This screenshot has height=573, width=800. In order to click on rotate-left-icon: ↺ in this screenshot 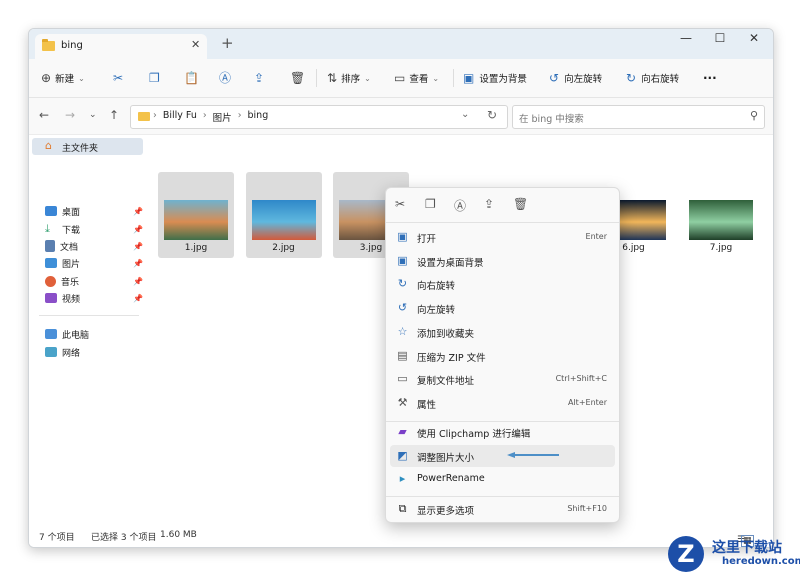, I will do `click(402, 308)`.